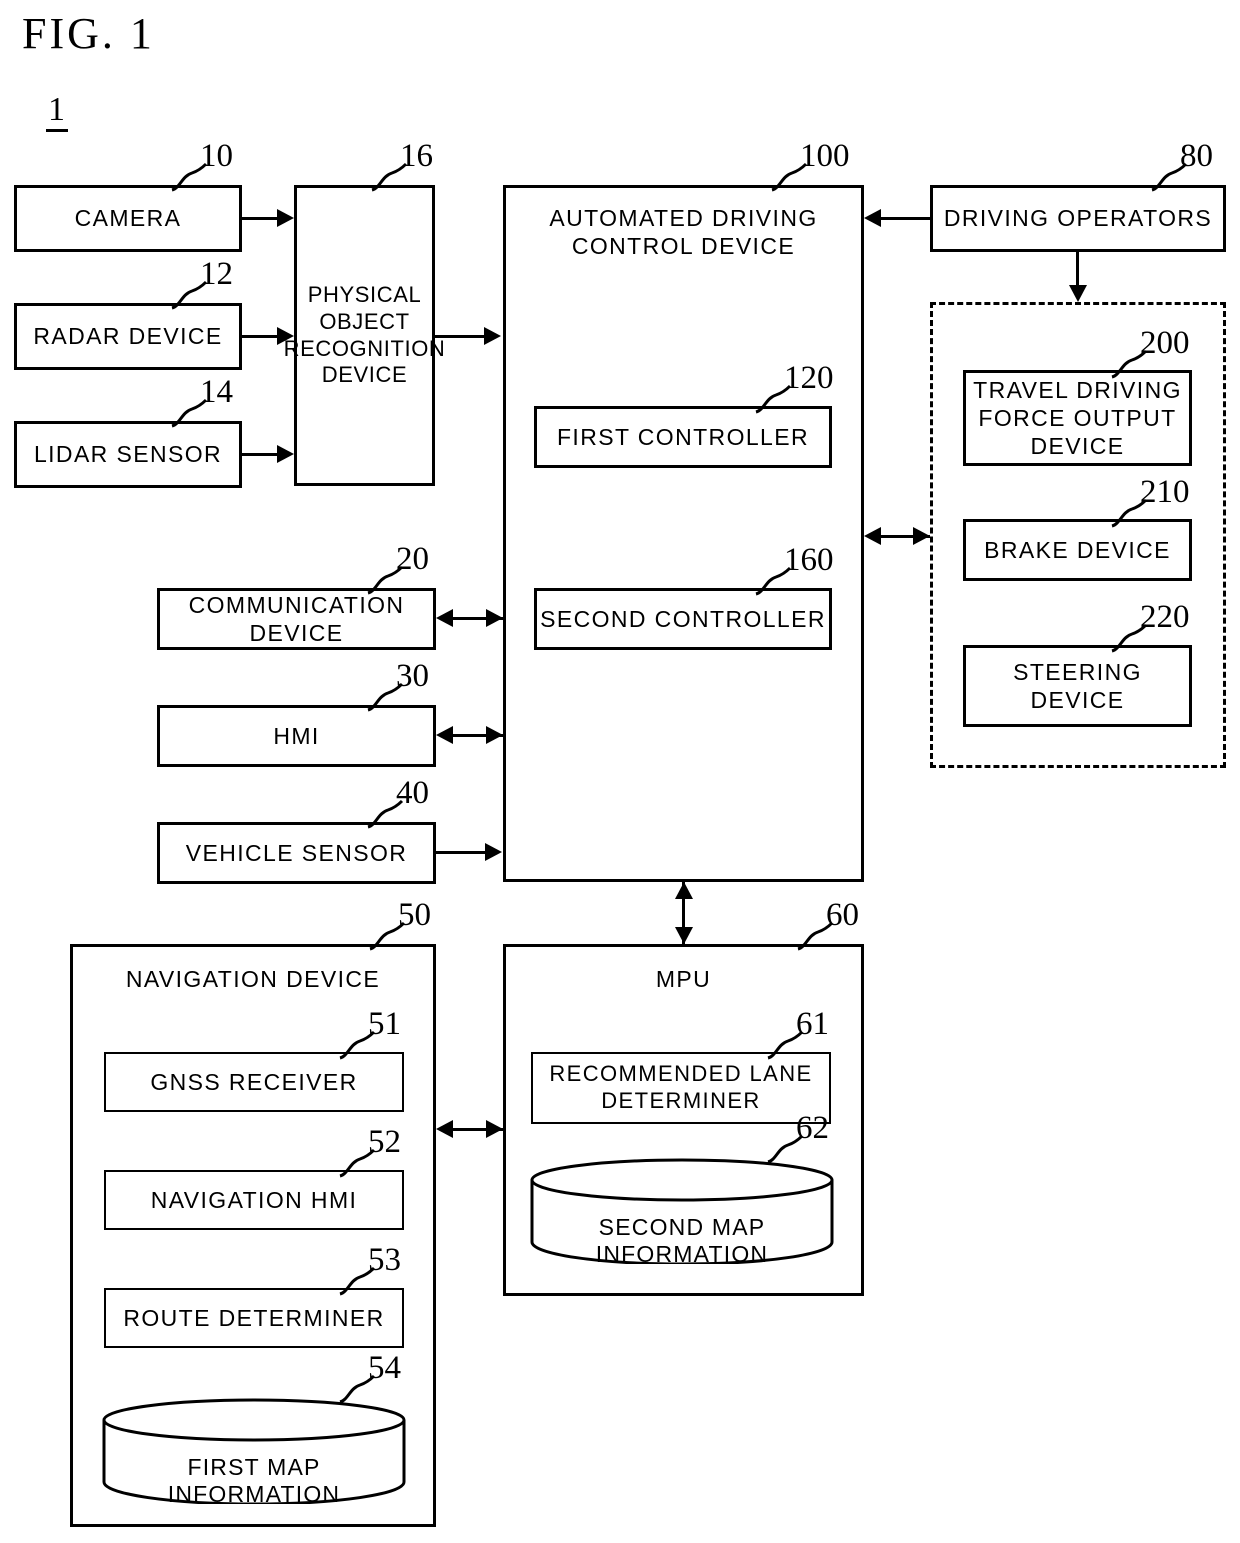  I want to click on connector-recognition-to-adc, so click(460, 336).